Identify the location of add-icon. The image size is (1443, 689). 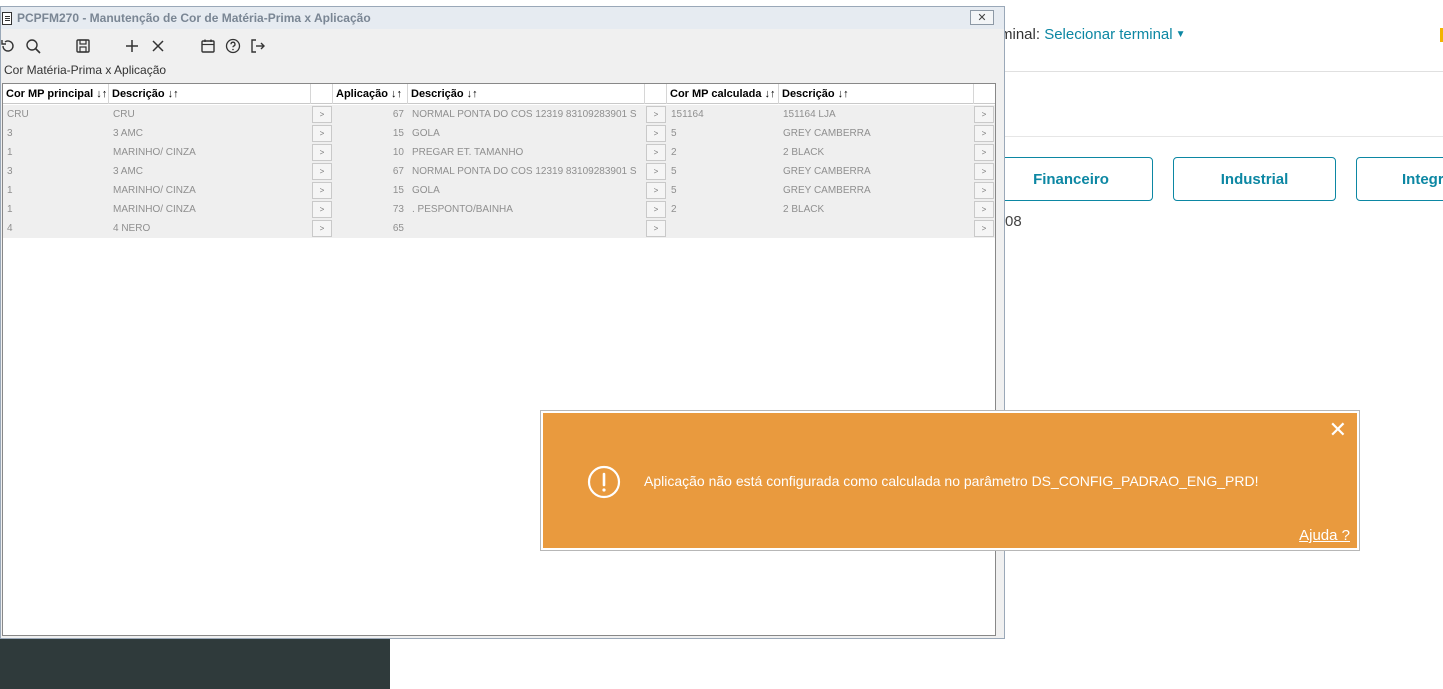
(132, 46).